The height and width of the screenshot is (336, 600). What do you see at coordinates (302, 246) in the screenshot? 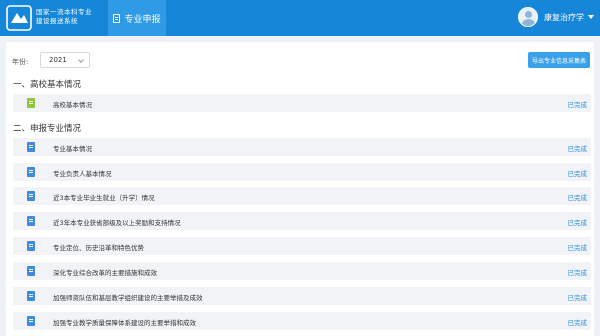
I see `list-item: 专业定位、历史沿革和特色优势 已完成` at bounding box center [302, 246].